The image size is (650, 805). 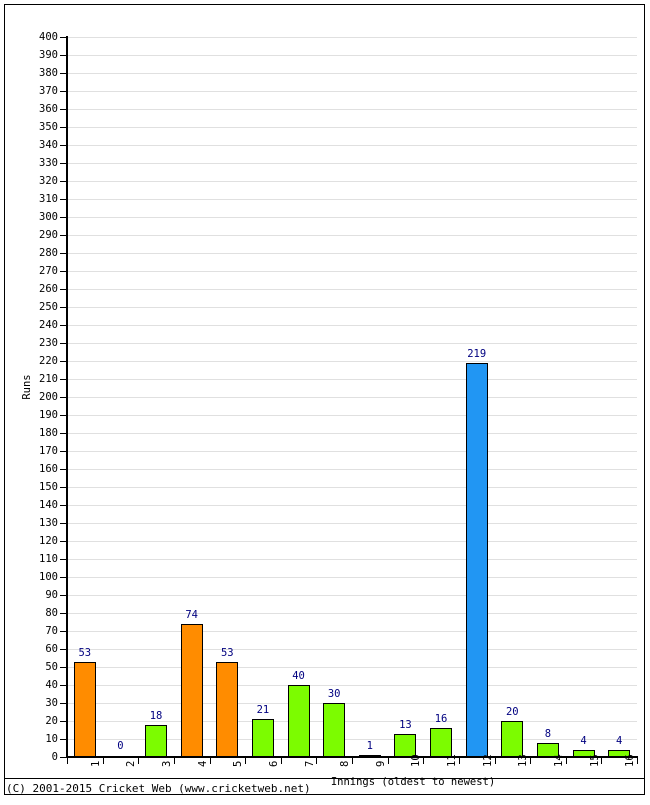 What do you see at coordinates (558, 760) in the screenshot?
I see `x-axis-tick-label: 14` at bounding box center [558, 760].